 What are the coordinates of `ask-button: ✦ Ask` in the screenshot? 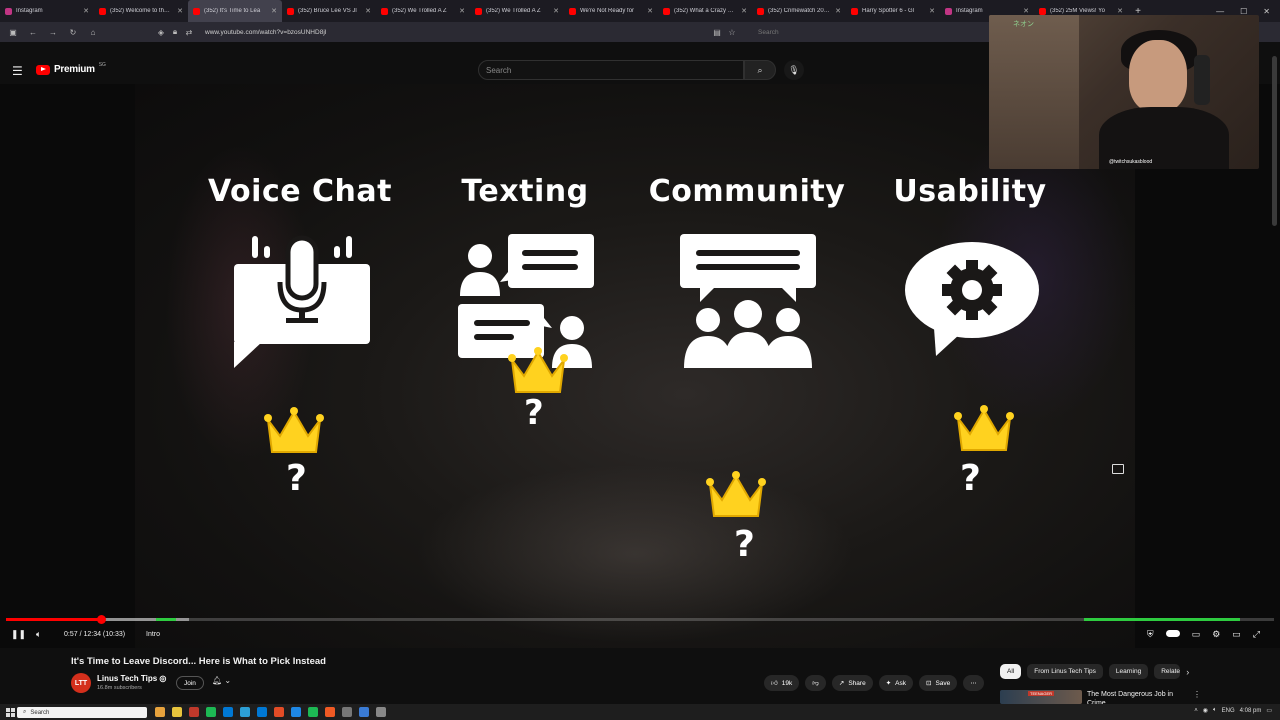 It's located at (895, 683).